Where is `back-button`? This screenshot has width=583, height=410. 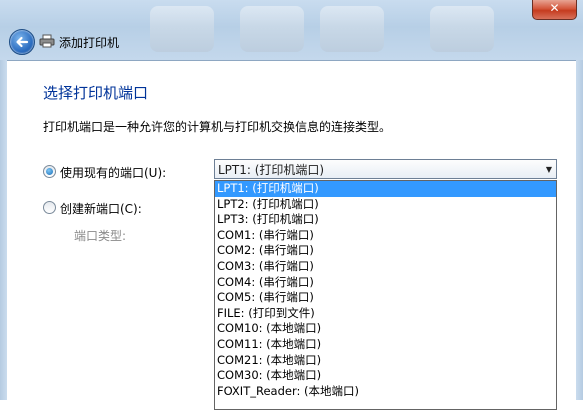
back-button is located at coordinates (22, 42).